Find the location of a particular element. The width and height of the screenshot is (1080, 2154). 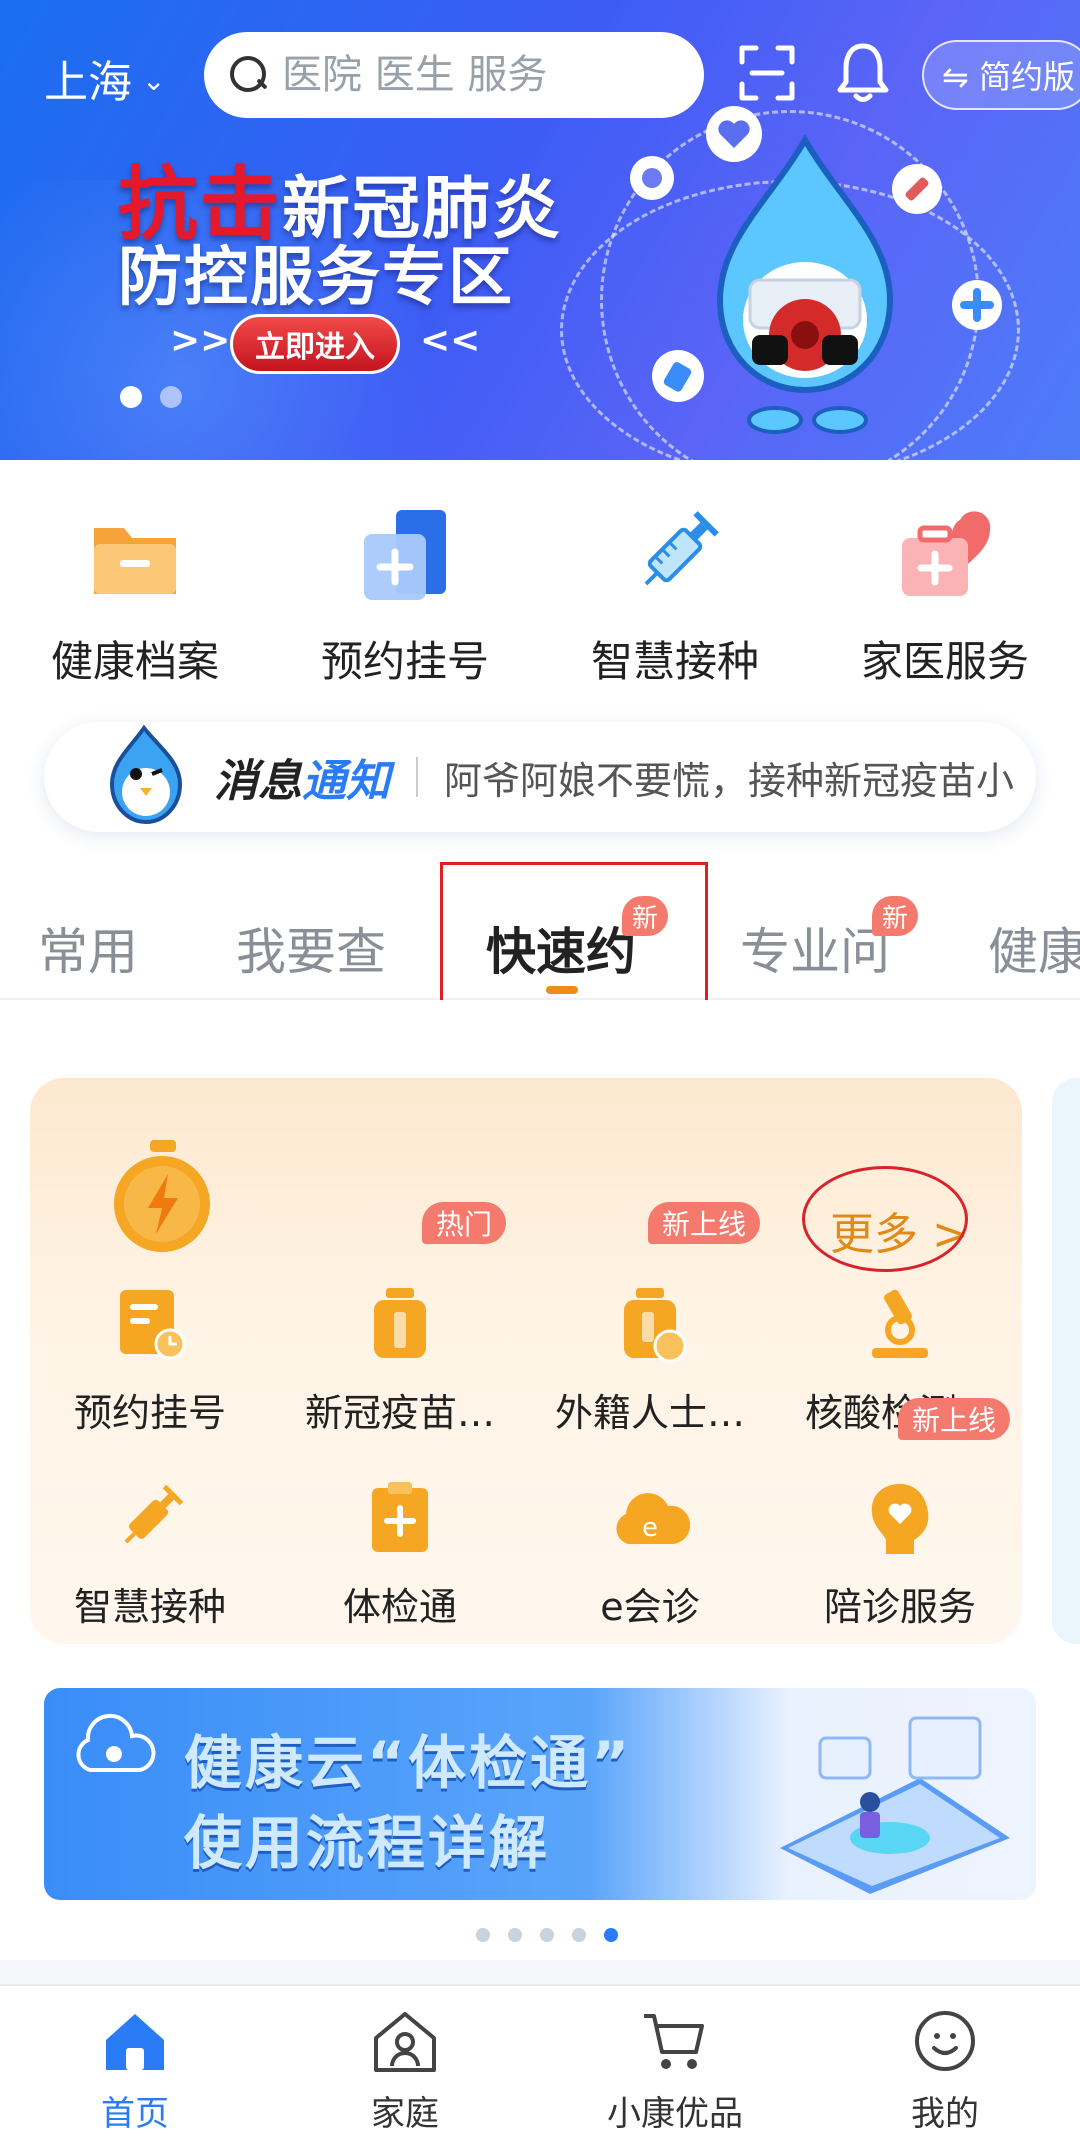

svg-text: e is located at coordinates (650, 1528).